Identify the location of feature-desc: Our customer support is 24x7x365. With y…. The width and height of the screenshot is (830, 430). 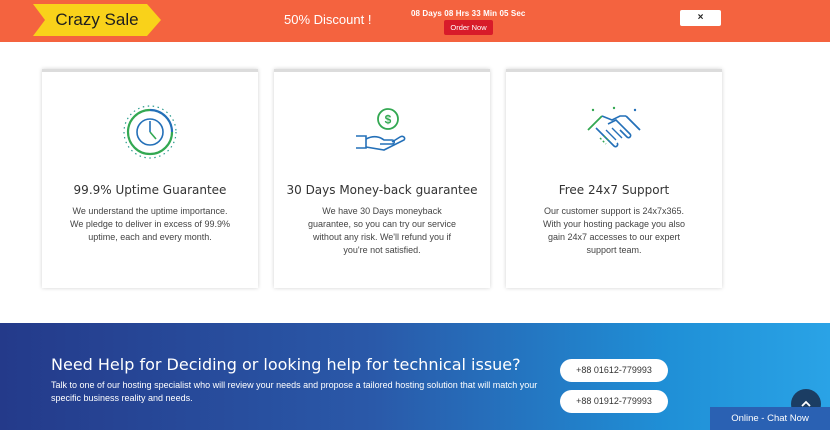
(614, 230).